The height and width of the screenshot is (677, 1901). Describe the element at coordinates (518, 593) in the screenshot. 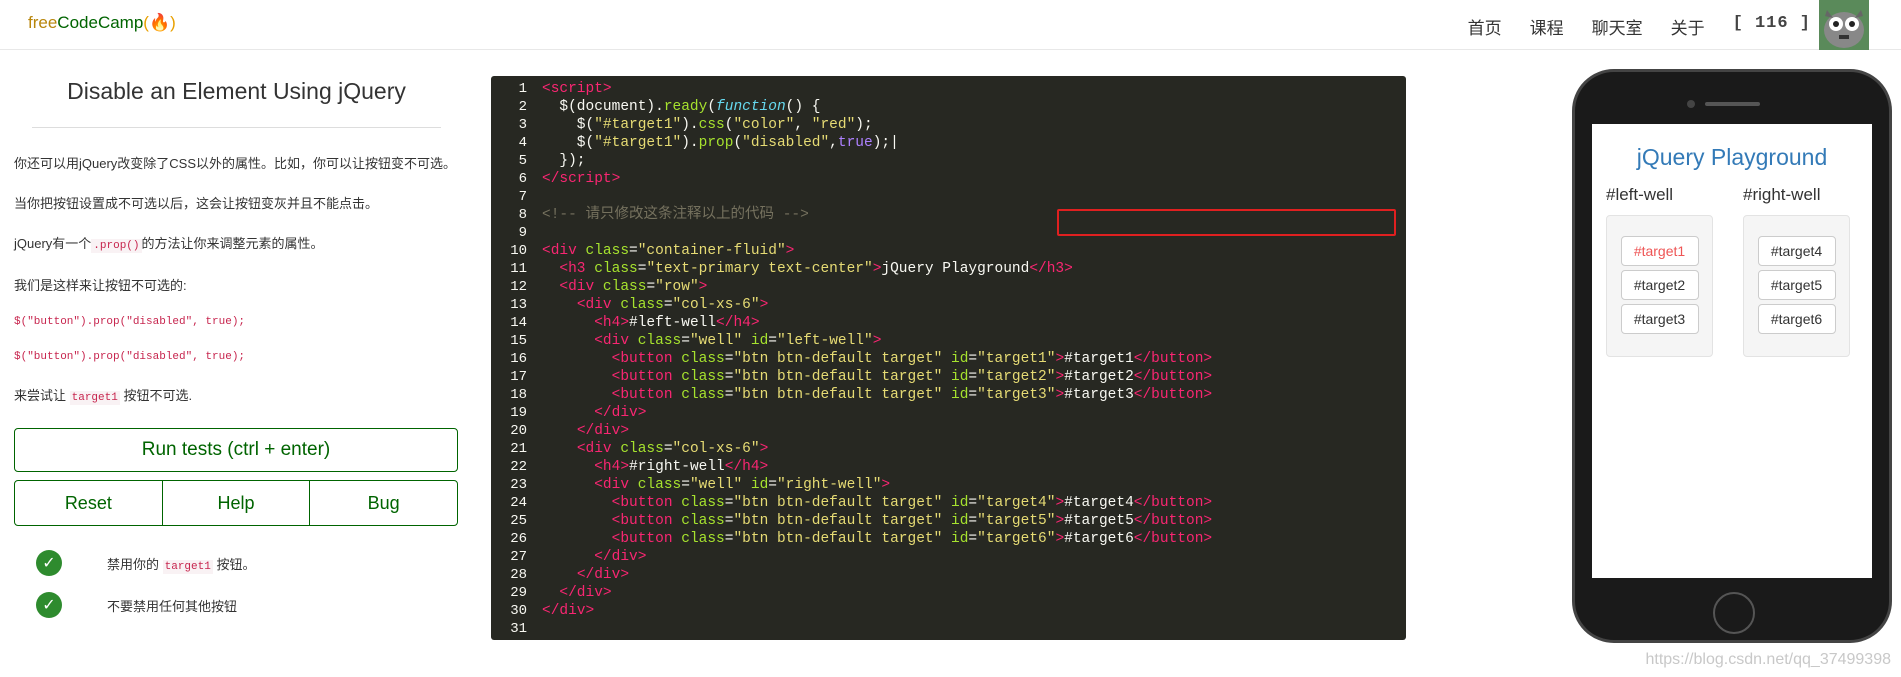

I see `line-number: 29` at that location.